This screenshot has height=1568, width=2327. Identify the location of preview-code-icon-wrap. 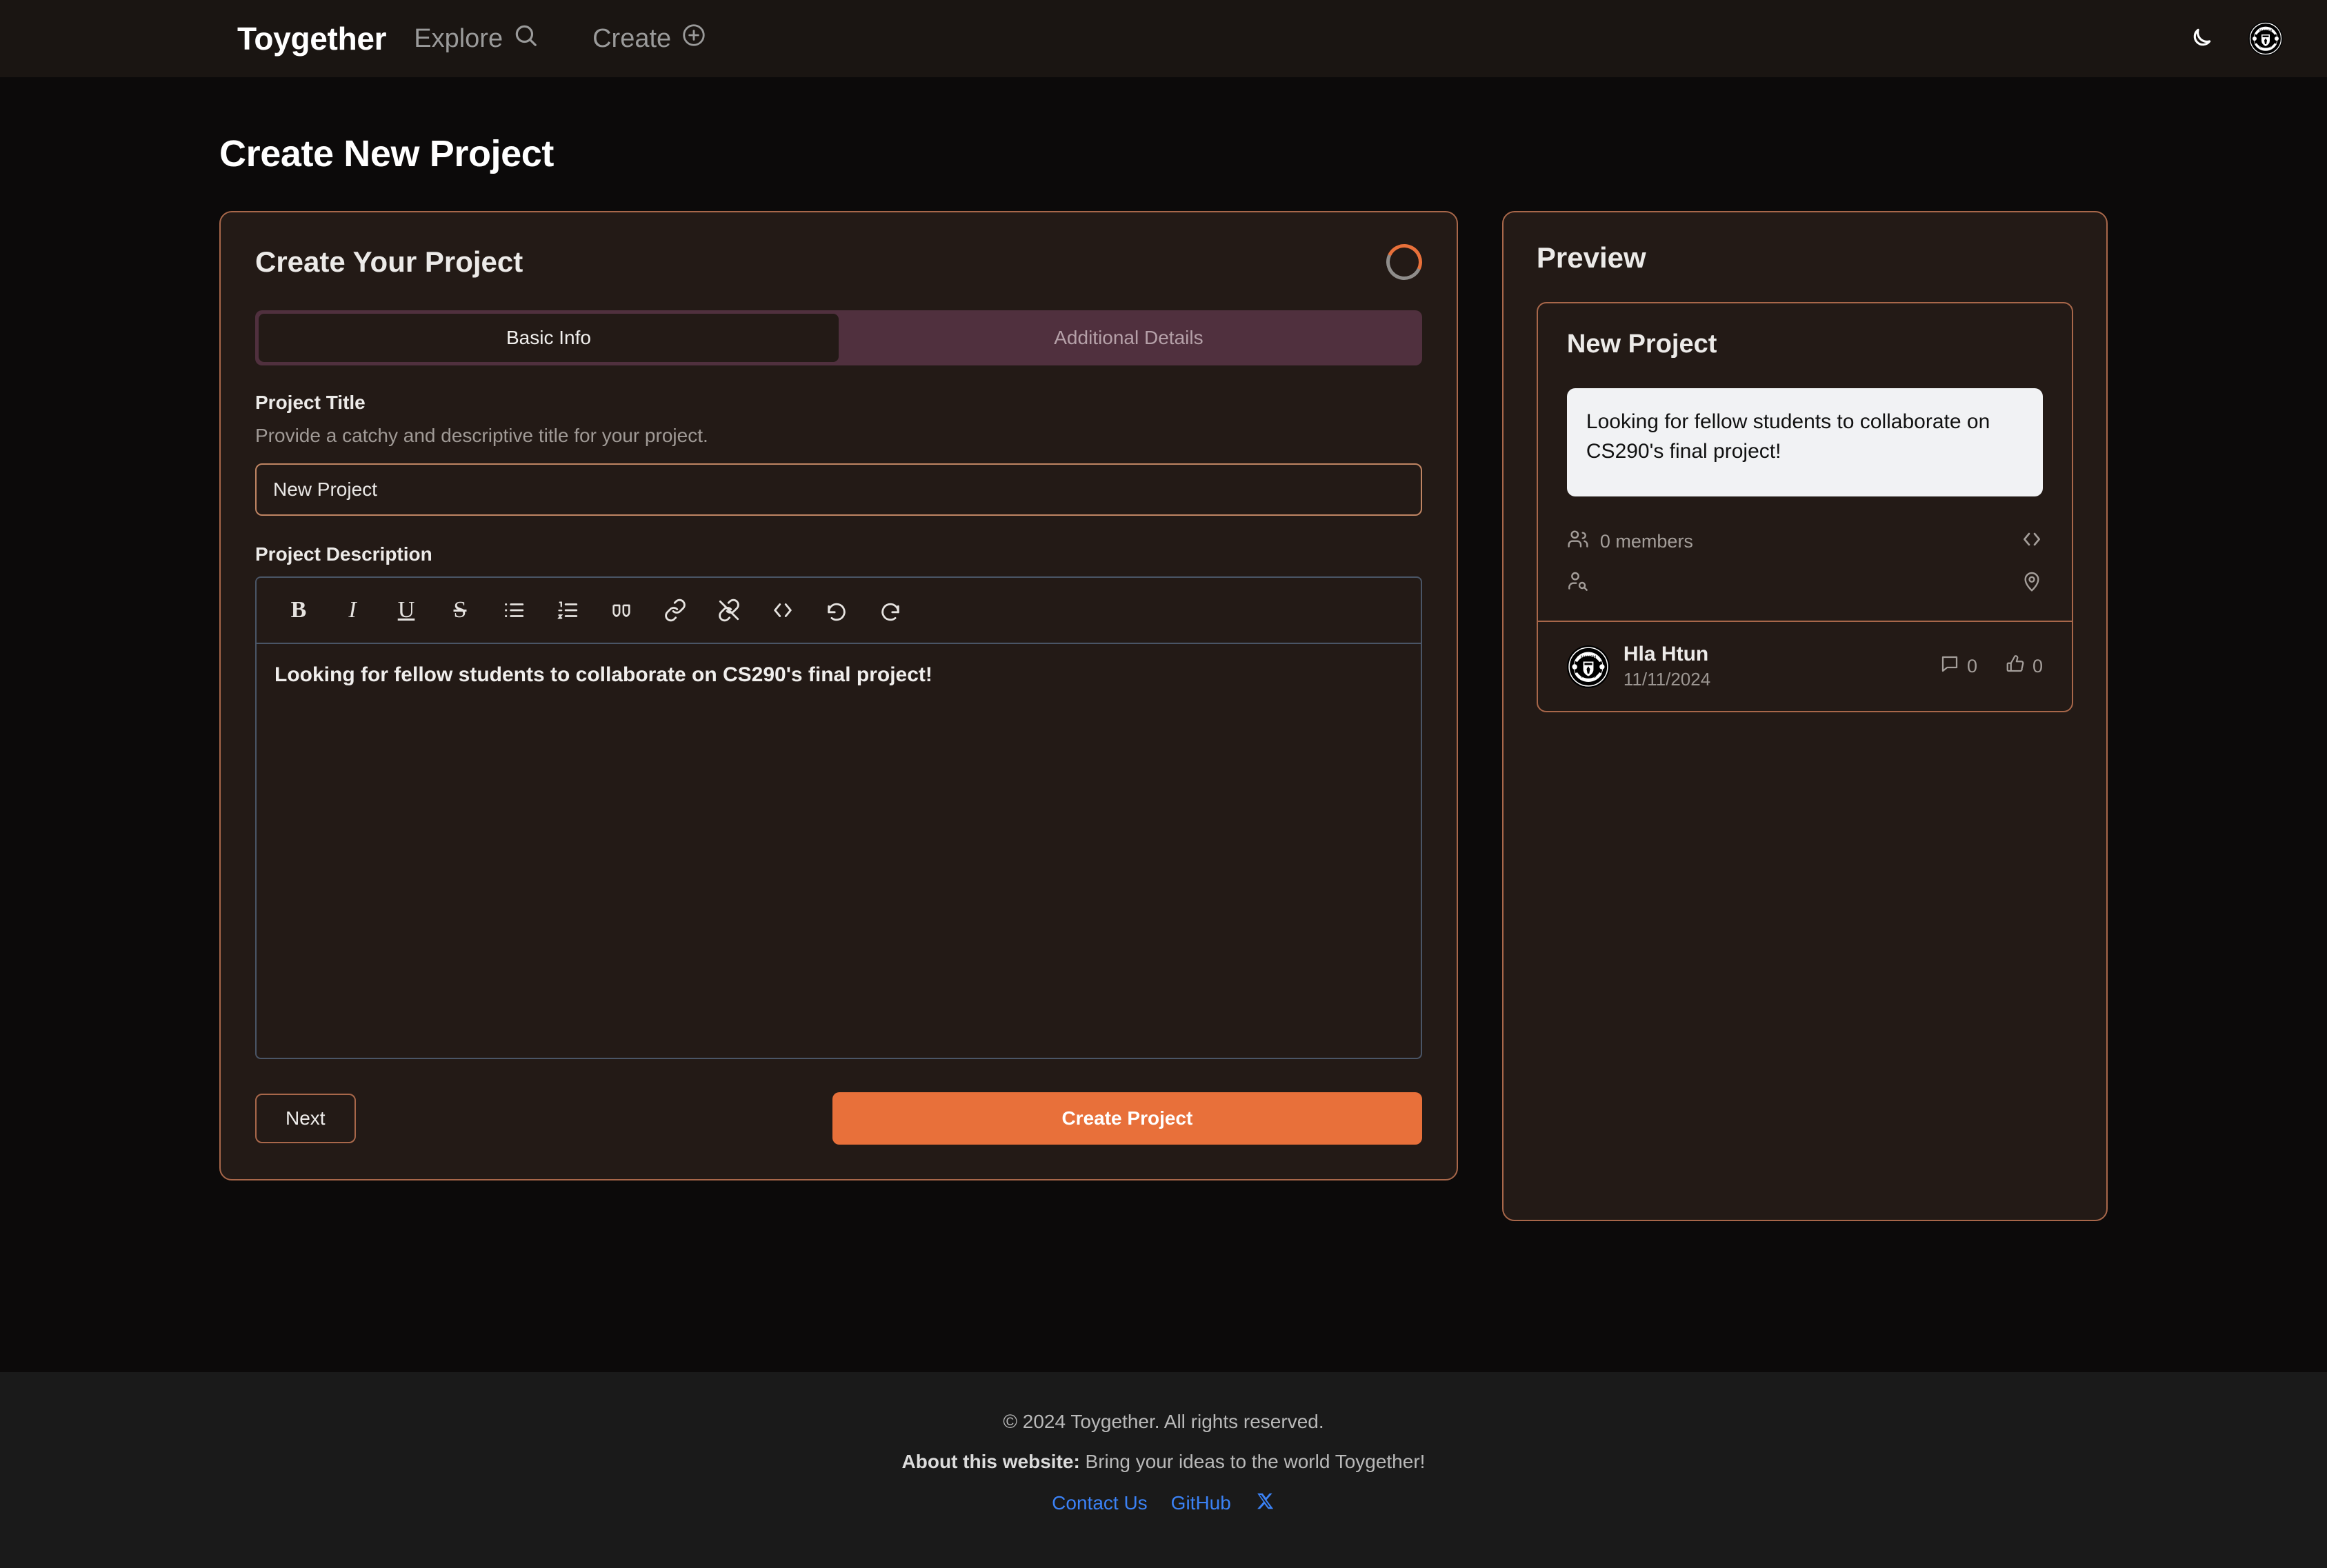
(2032, 541).